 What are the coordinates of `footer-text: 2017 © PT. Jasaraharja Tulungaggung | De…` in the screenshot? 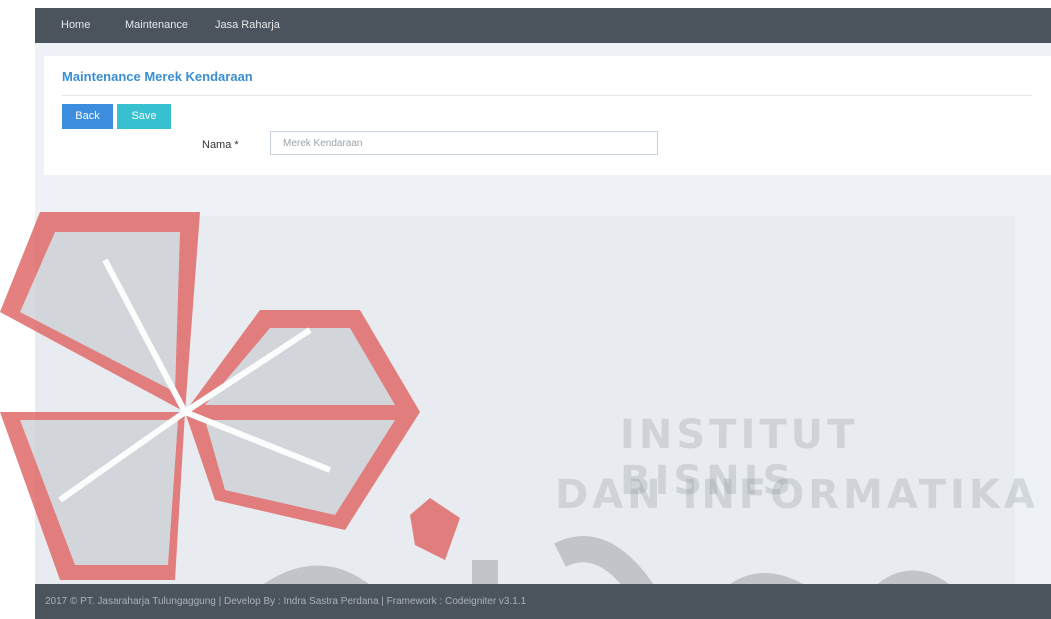 It's located at (286, 601).